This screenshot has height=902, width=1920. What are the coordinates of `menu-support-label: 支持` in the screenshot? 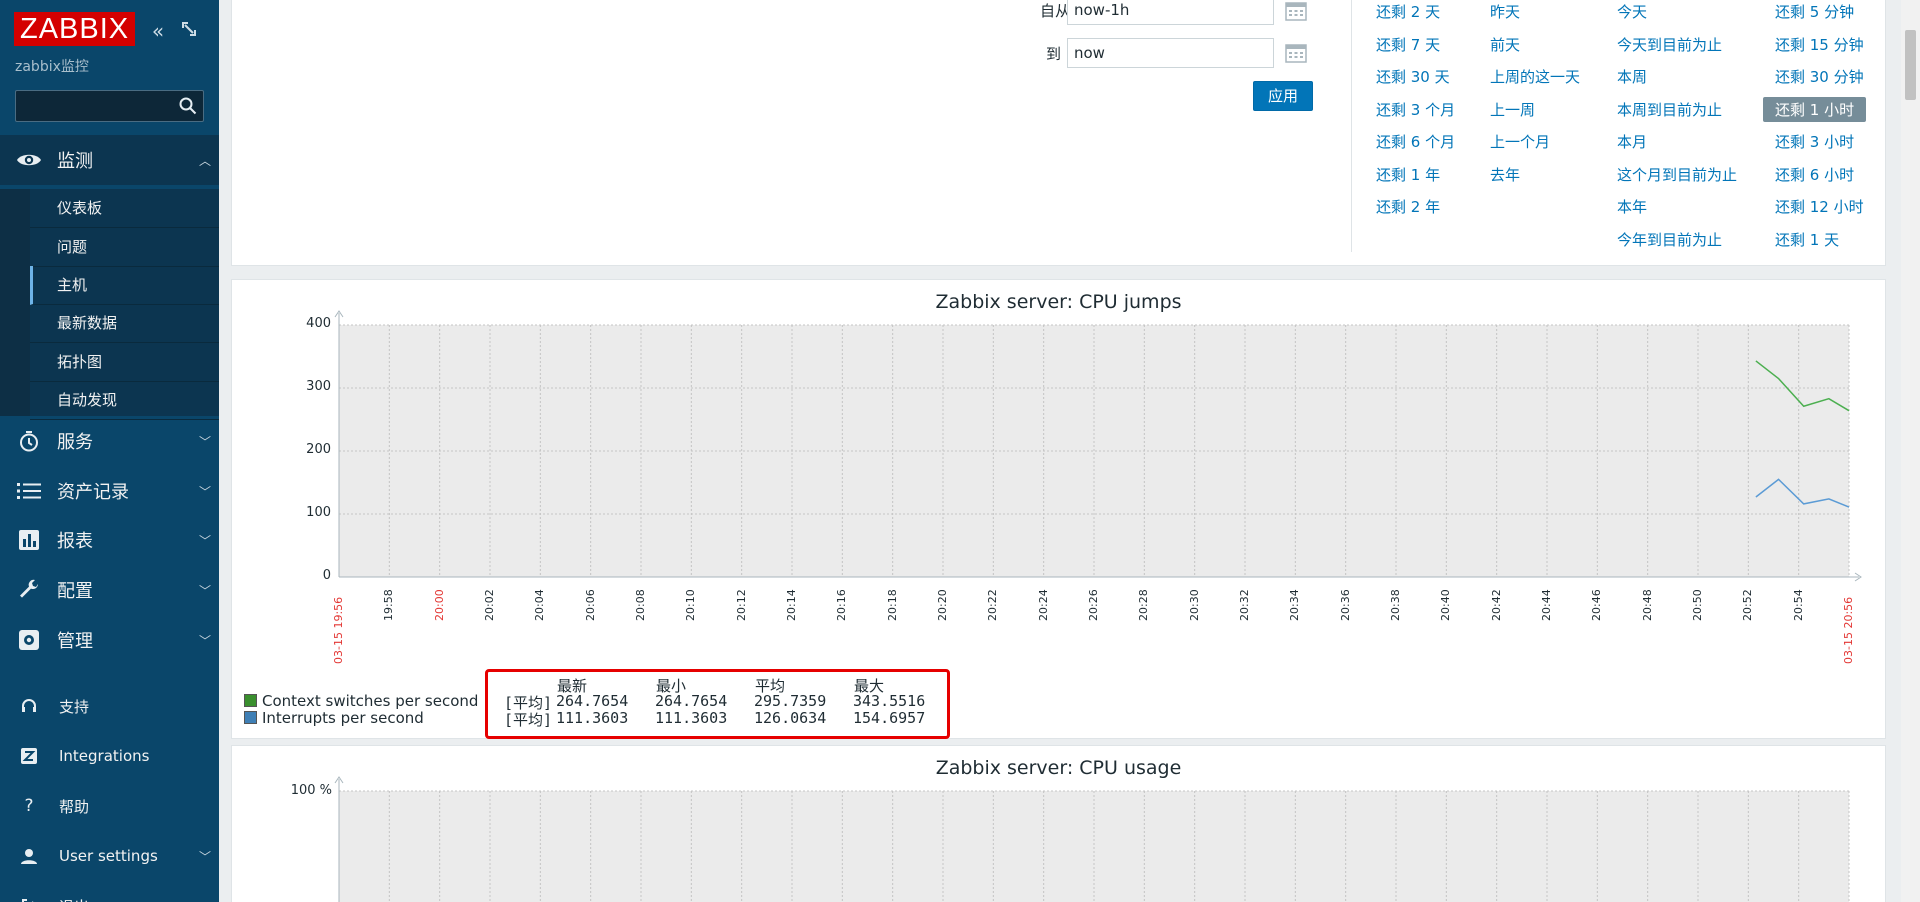 It's located at (74, 706).